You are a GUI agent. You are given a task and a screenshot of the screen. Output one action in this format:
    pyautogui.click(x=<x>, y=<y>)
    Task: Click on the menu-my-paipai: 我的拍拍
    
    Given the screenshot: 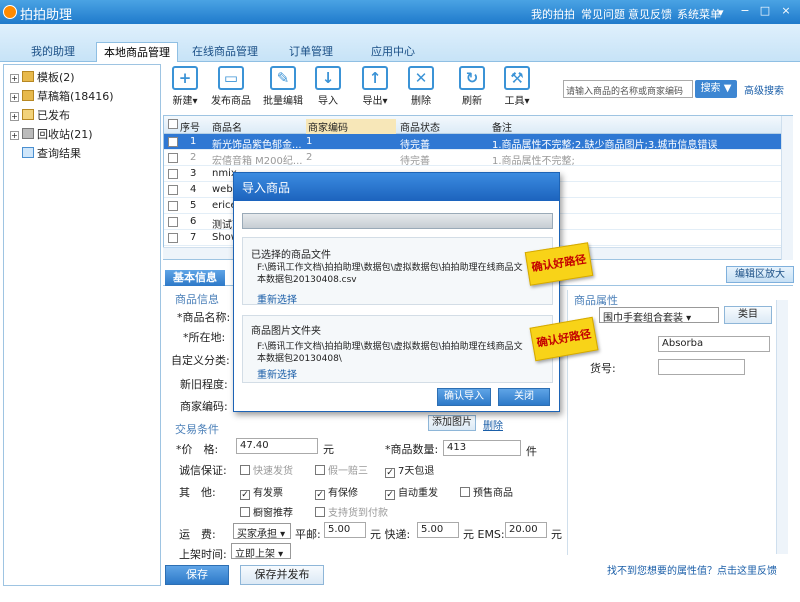 What is the action you would take?
    pyautogui.click(x=553, y=14)
    